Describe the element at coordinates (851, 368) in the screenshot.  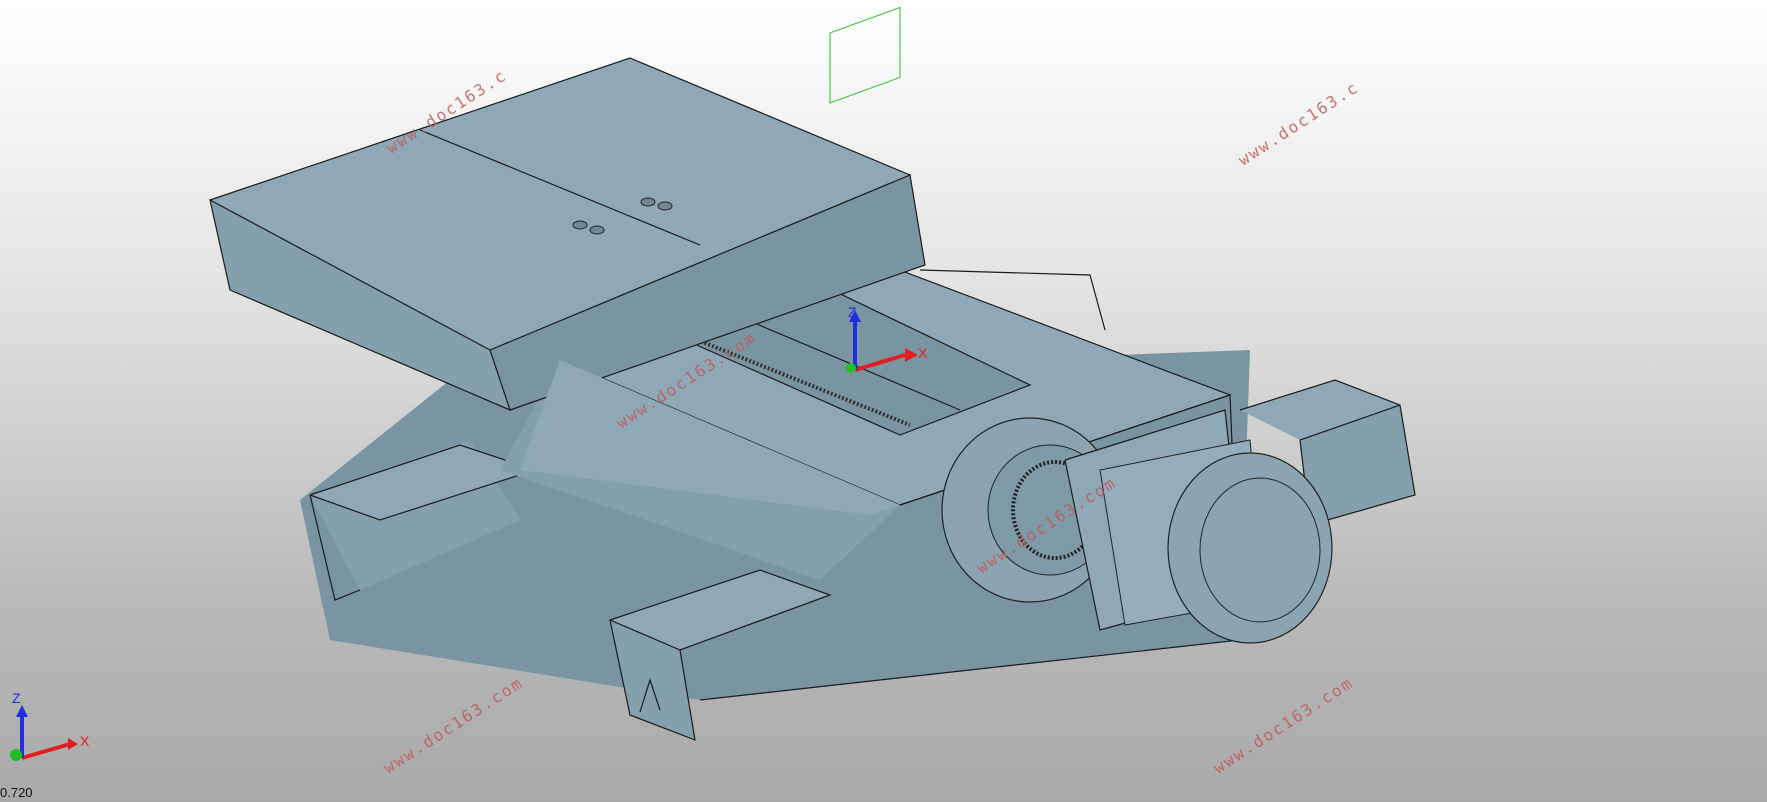
I see `y-axis-handle` at that location.